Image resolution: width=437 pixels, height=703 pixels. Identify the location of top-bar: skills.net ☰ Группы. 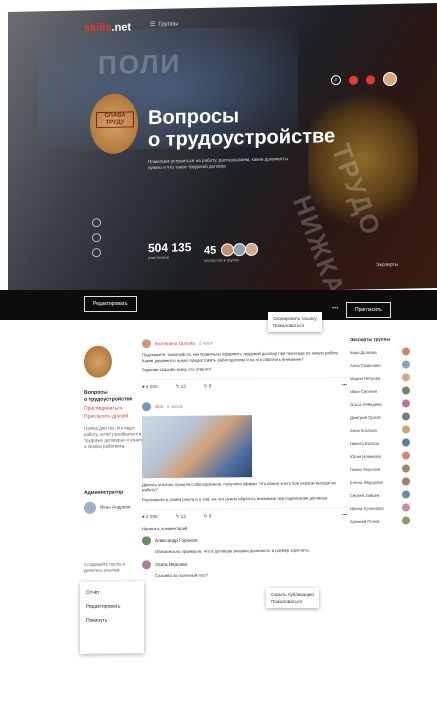
(222, 22).